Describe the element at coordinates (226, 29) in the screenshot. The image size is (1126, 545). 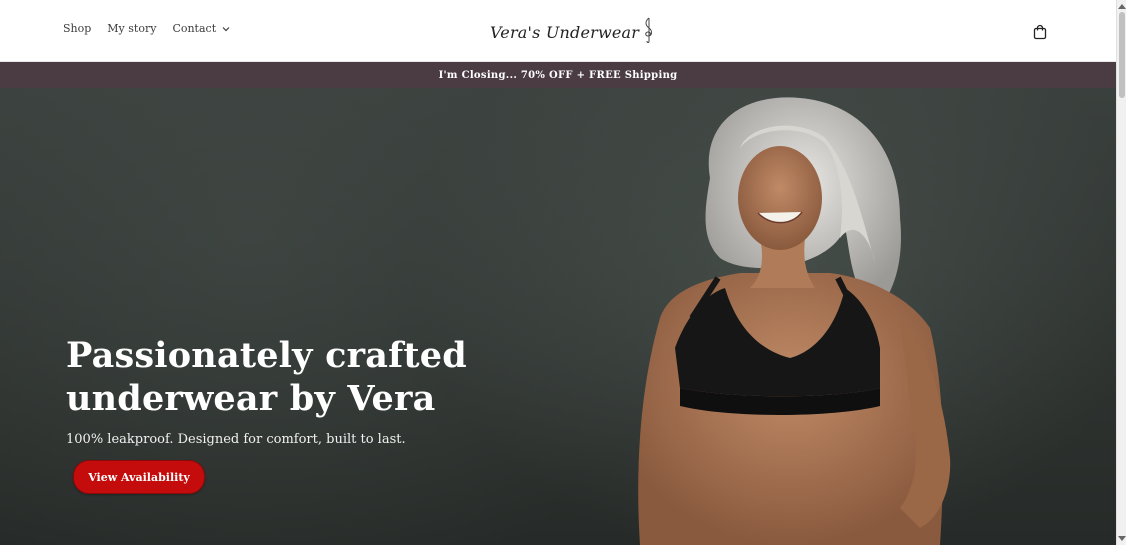
I see `chevron-down-icon` at that location.